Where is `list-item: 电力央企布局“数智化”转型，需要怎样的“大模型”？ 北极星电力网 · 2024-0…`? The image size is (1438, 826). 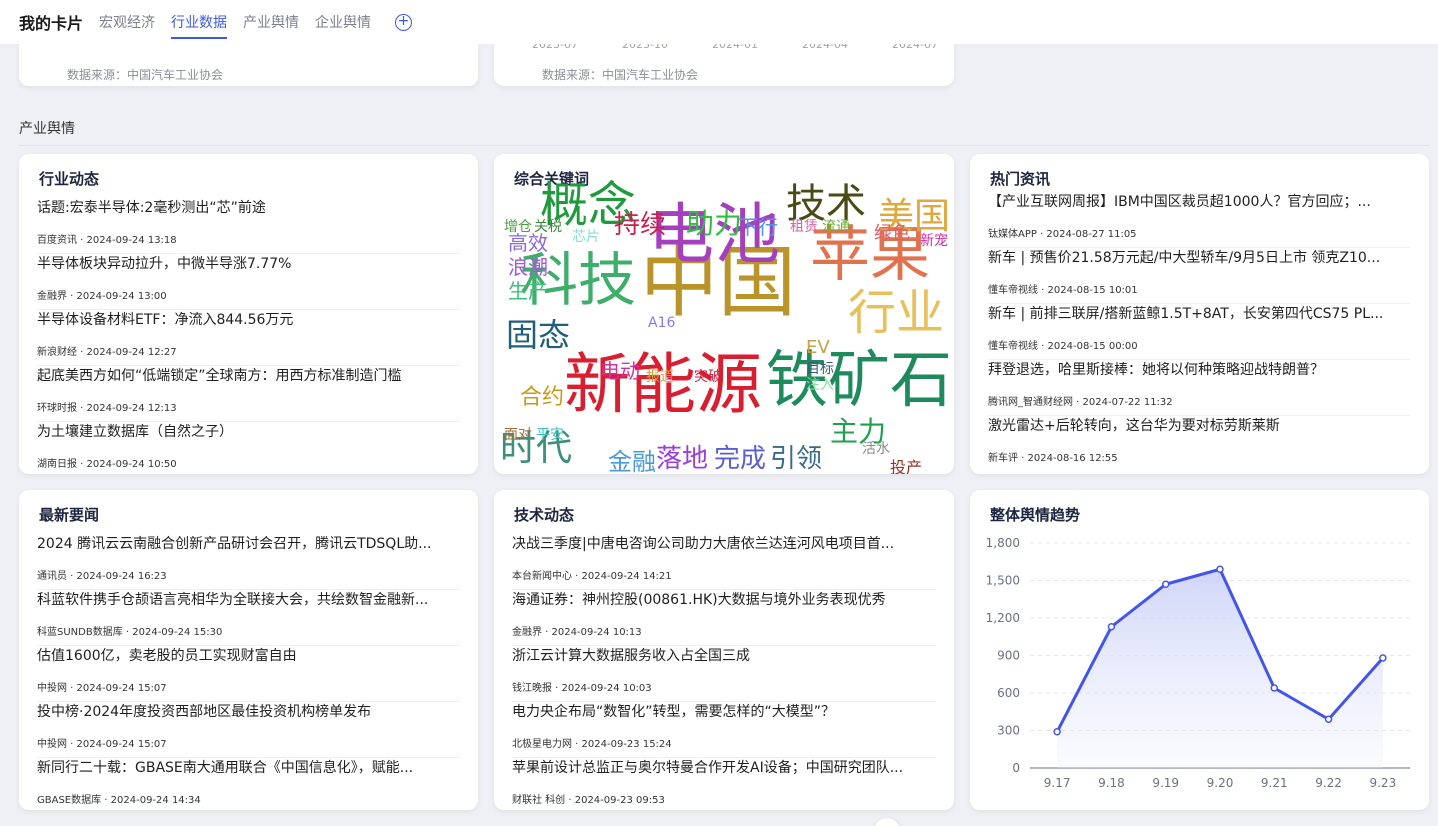 list-item: 电力央企布局“数智化”转型，需要怎样的“大模型”？ 北极星电力网 · 2024-0… is located at coordinates (724, 730).